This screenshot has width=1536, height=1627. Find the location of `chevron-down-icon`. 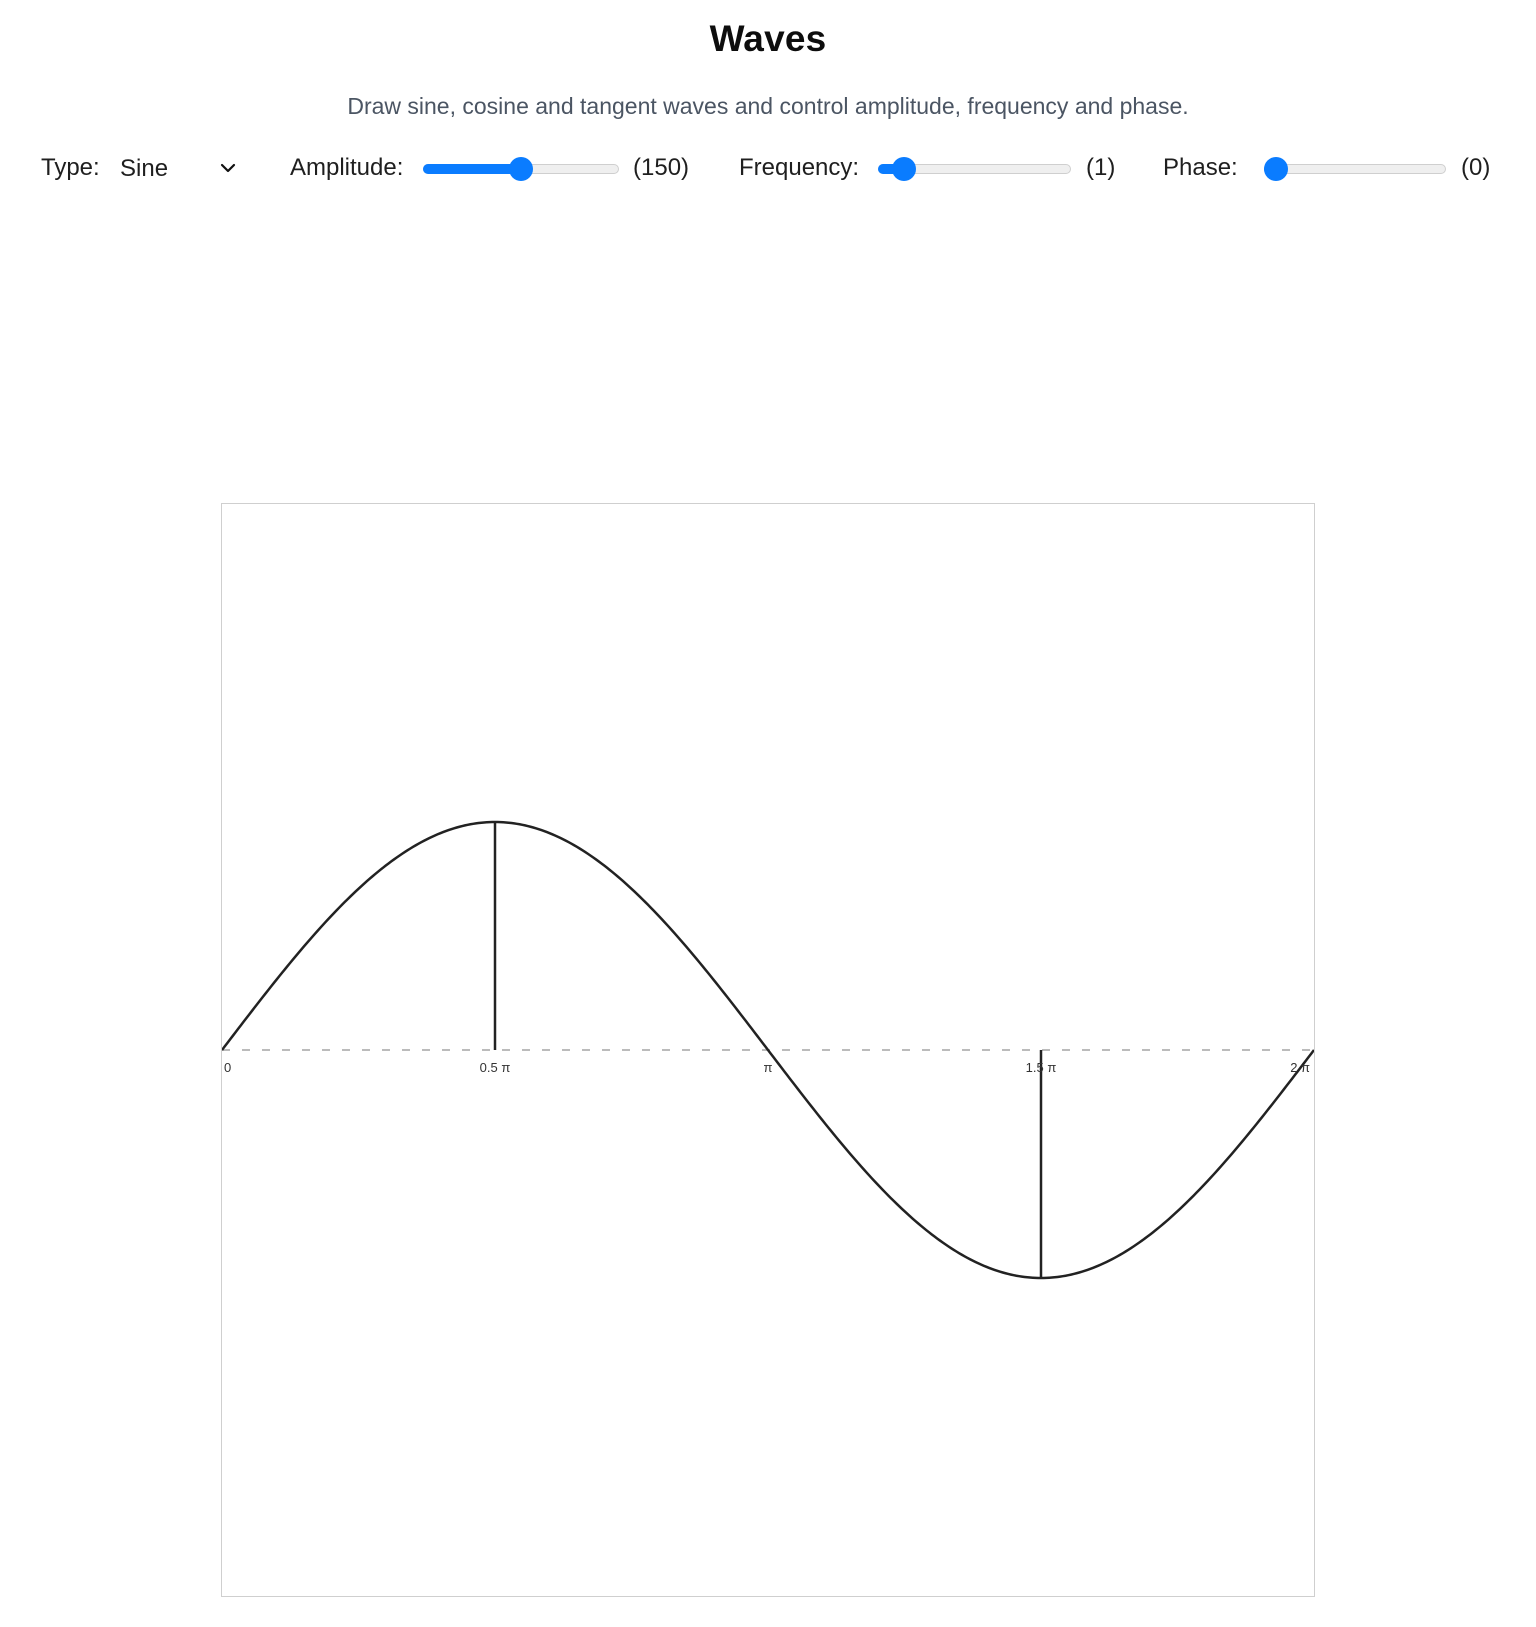

chevron-down-icon is located at coordinates (228, 168).